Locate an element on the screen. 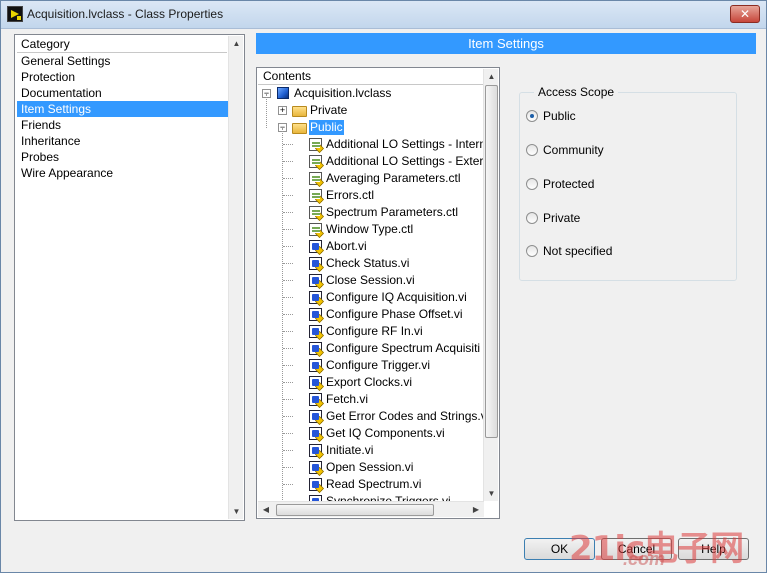  tree-item-row: Get Error Codes and Strings.vi is located at coordinates (371, 416).